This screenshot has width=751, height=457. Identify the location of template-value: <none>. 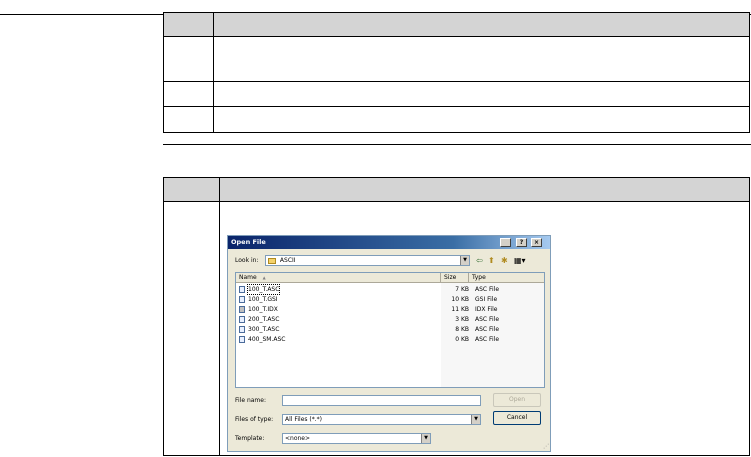
(298, 438).